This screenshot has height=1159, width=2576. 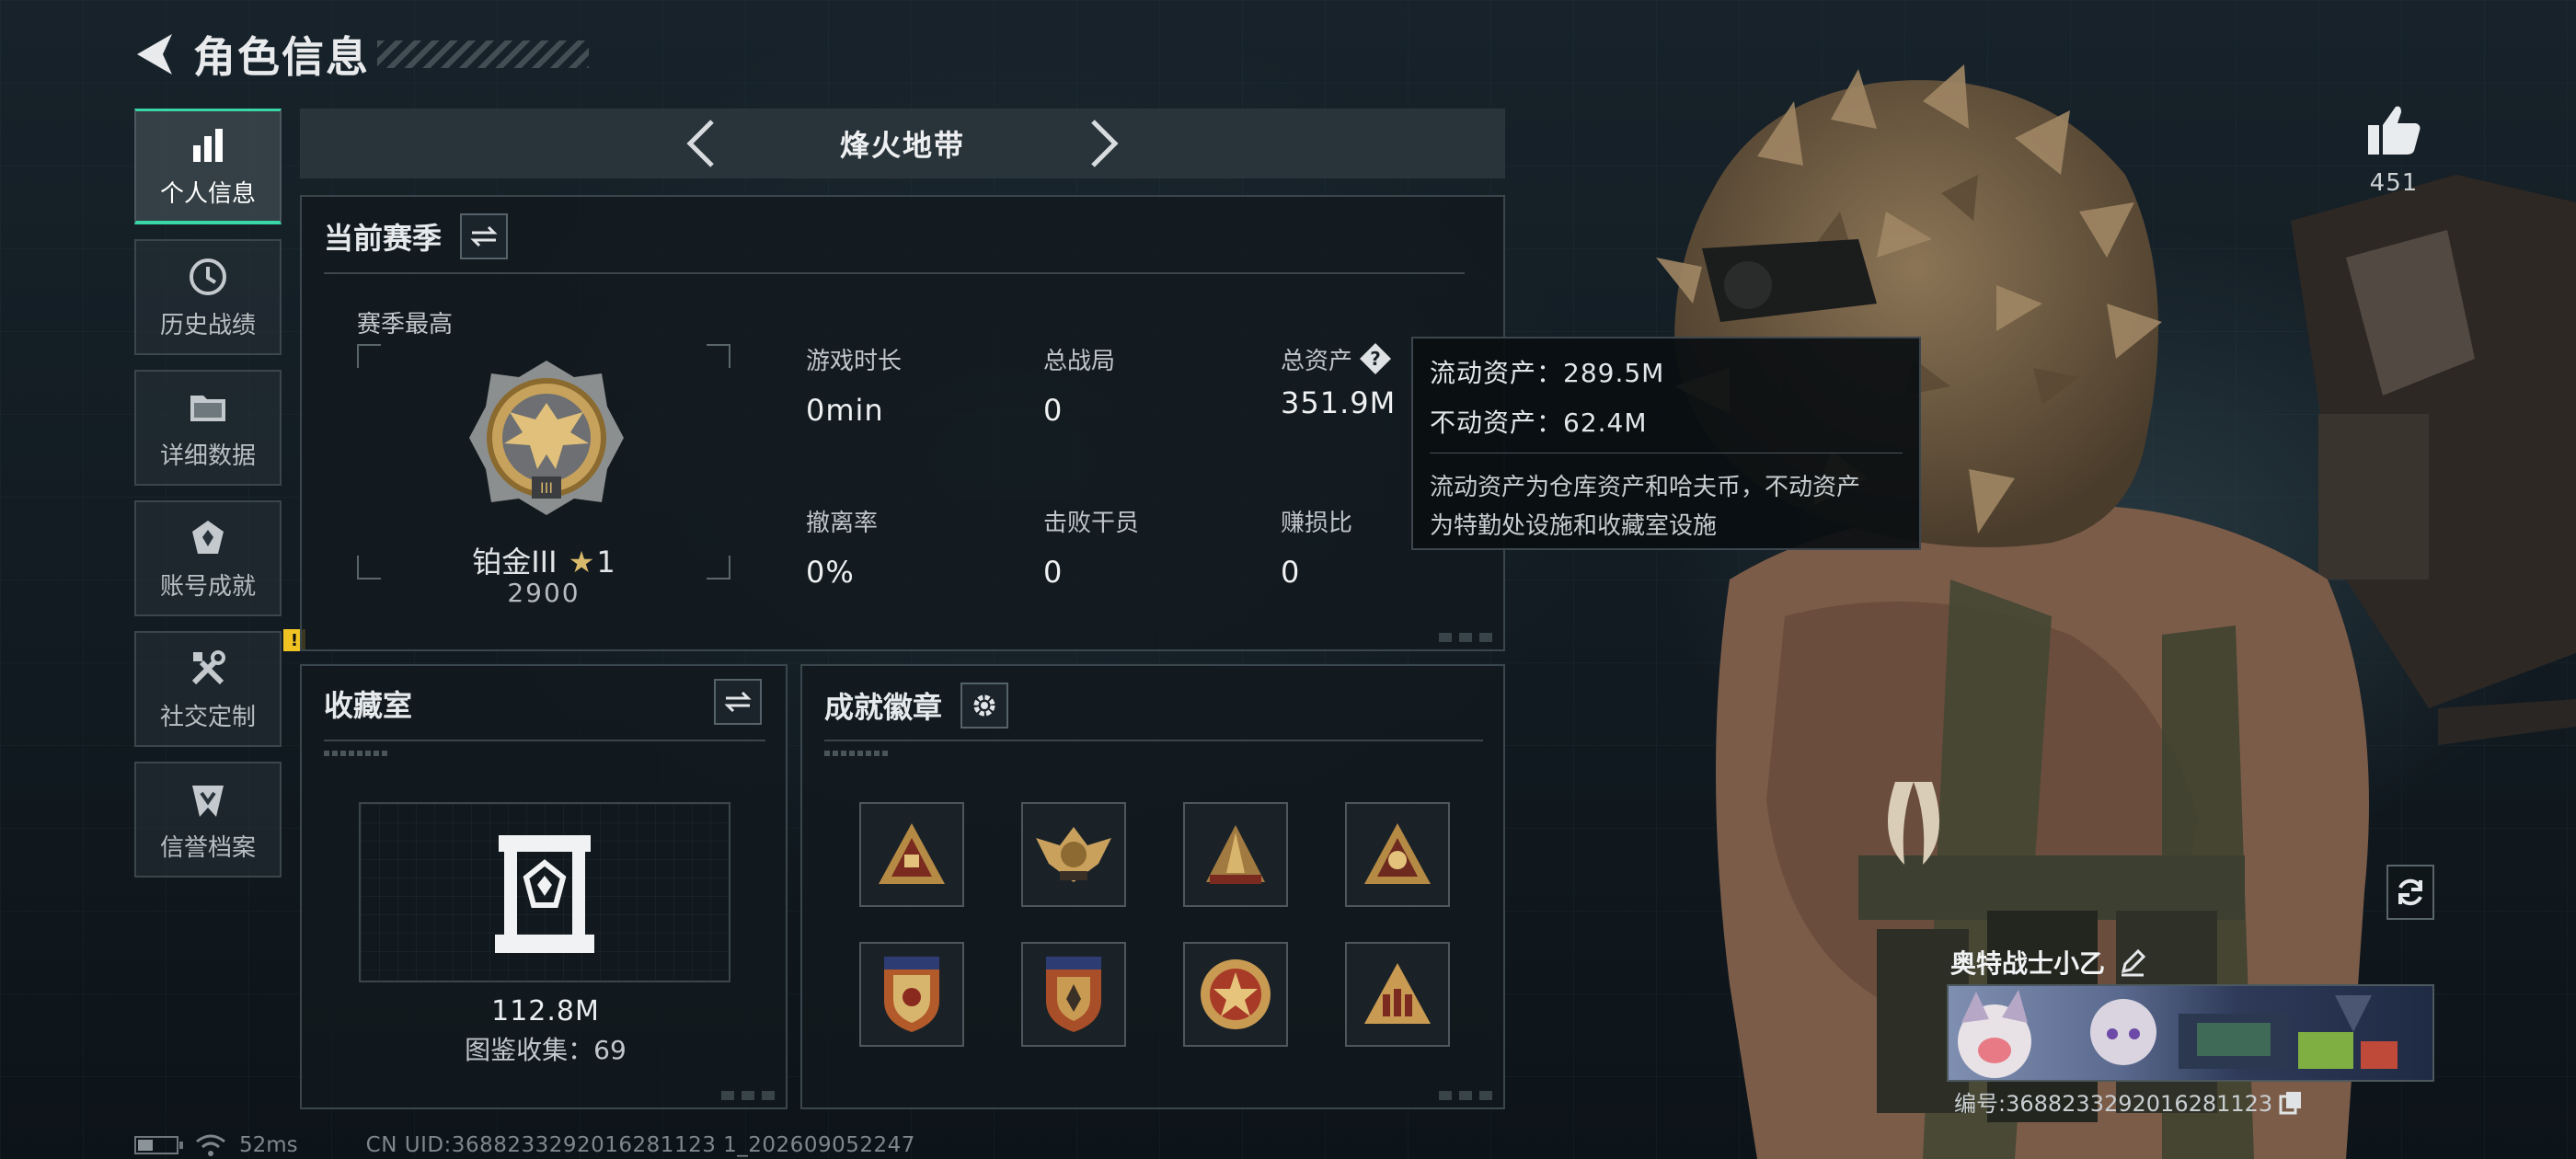 What do you see at coordinates (1645, 487) in the screenshot?
I see `tooltip-desc-line-1: 流动资产为仓库资产和哈夫币，不动资产` at bounding box center [1645, 487].